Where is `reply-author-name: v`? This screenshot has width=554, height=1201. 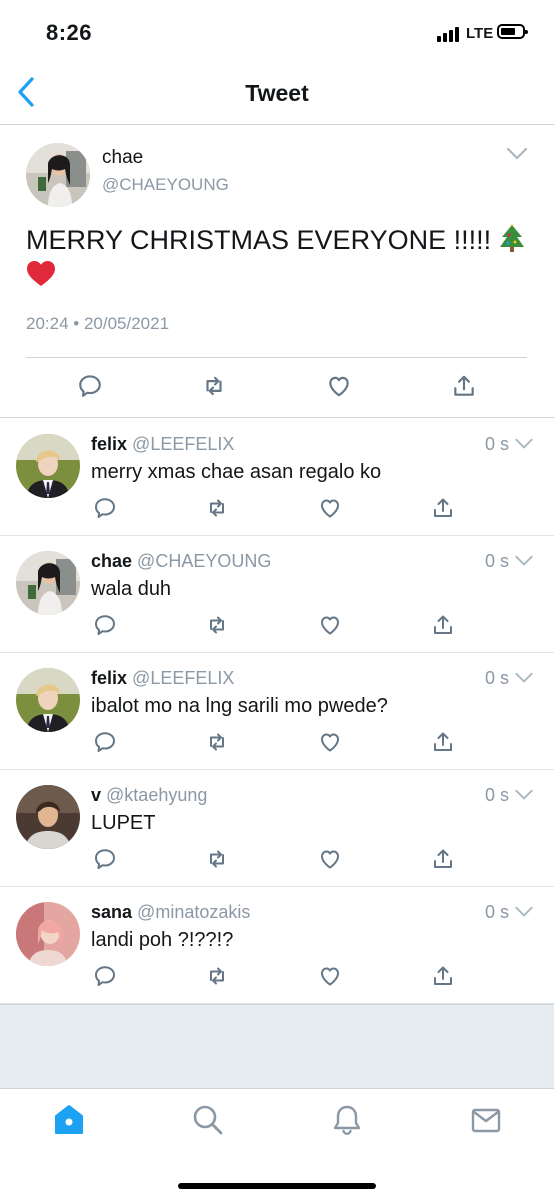
reply-author-name: v is located at coordinates (96, 795).